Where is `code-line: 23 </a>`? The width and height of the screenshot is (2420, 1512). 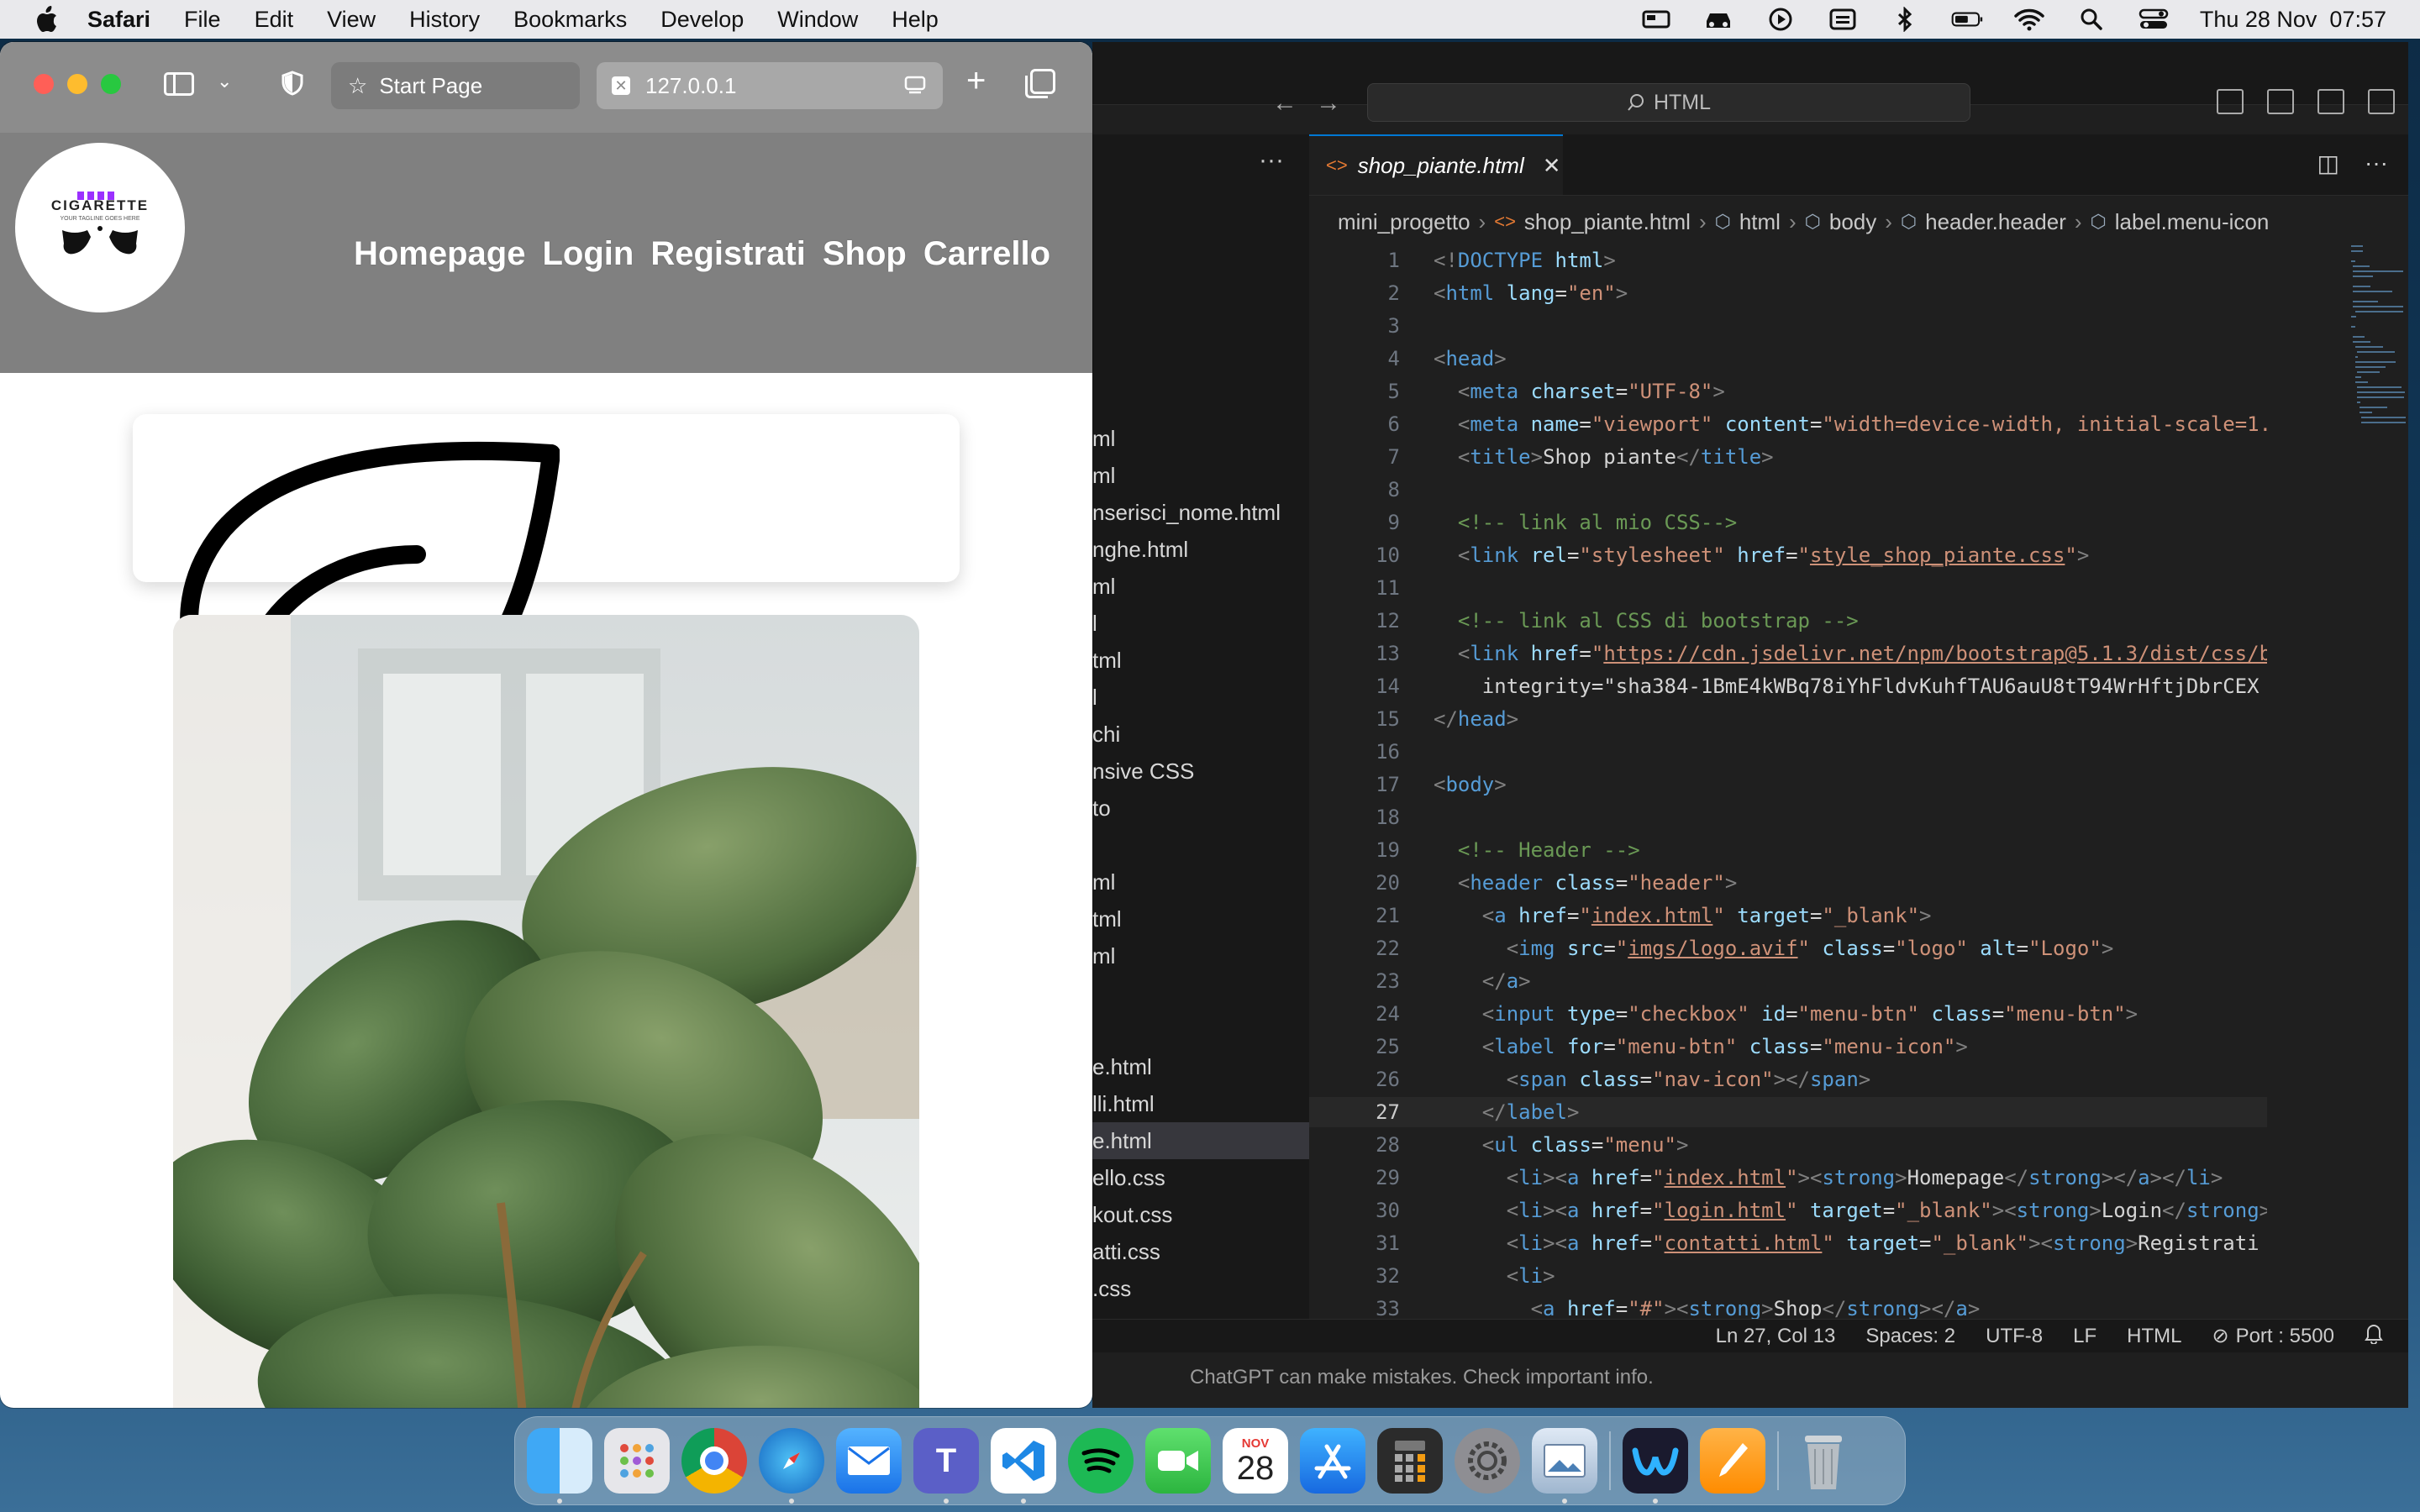 code-line: 23 </a> is located at coordinates (1788, 981).